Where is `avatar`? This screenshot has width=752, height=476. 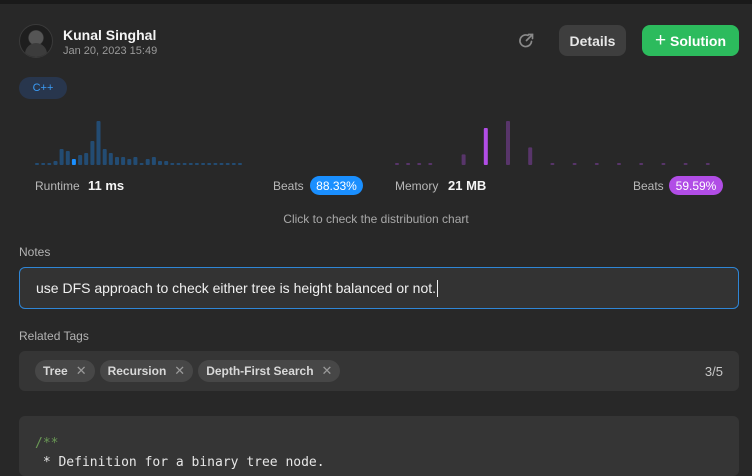 avatar is located at coordinates (36, 41).